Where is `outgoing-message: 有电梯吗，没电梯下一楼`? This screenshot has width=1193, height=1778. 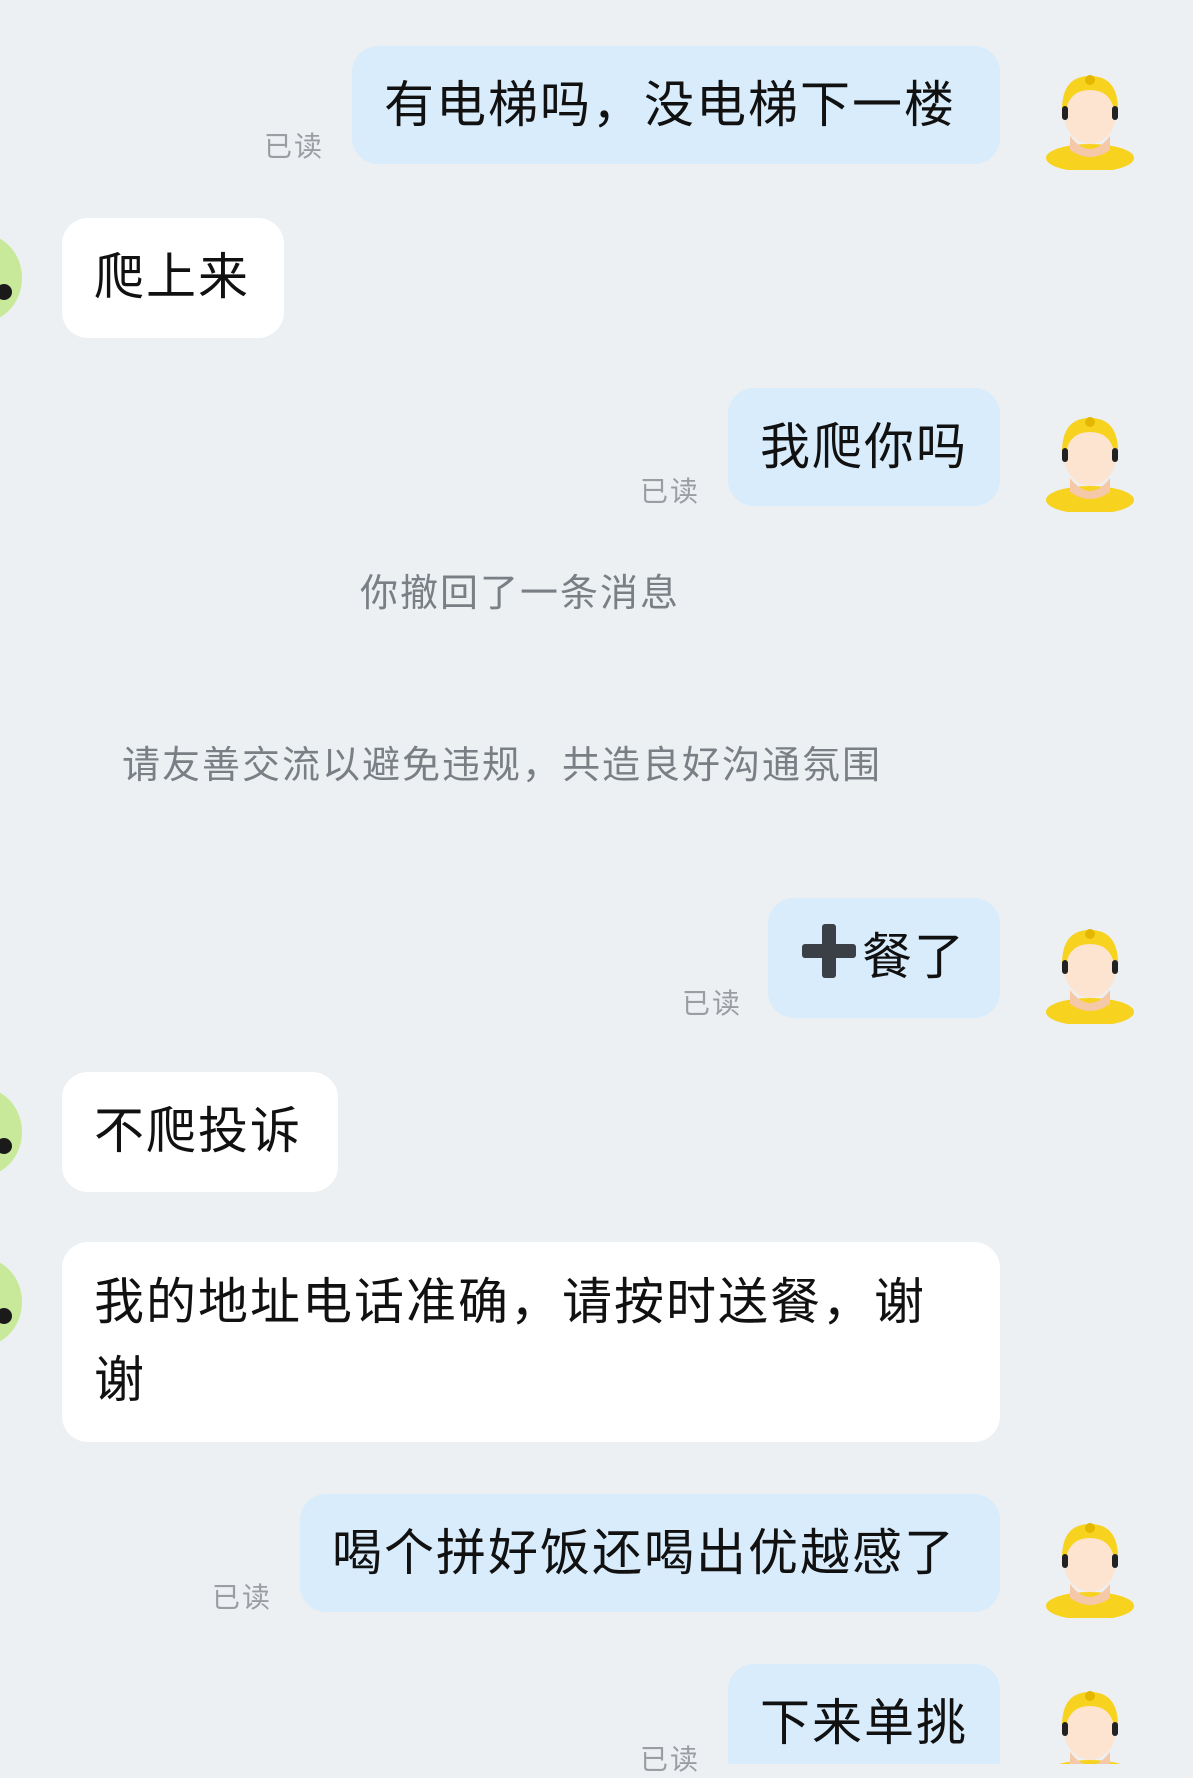 outgoing-message: 有电梯吗，没电梯下一楼 is located at coordinates (676, 105).